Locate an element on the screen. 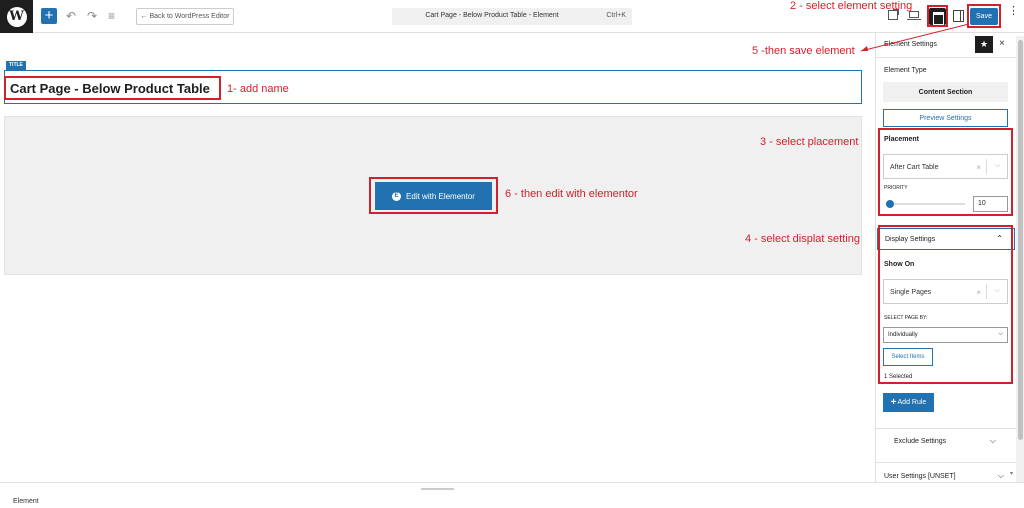 This screenshot has height=508, width=1024. annotation-2: 2 - select element setting is located at coordinates (851, 6).